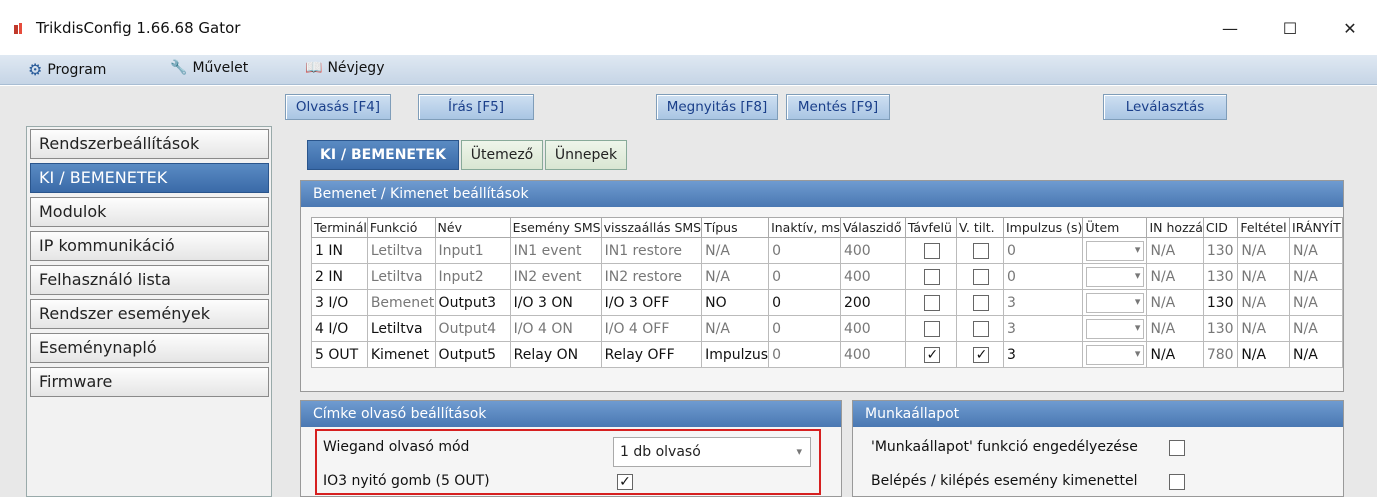  Describe the element at coordinates (149, 348) in the screenshot. I see `sidebar-item-esemenynaplo: Eseménynapló` at that location.